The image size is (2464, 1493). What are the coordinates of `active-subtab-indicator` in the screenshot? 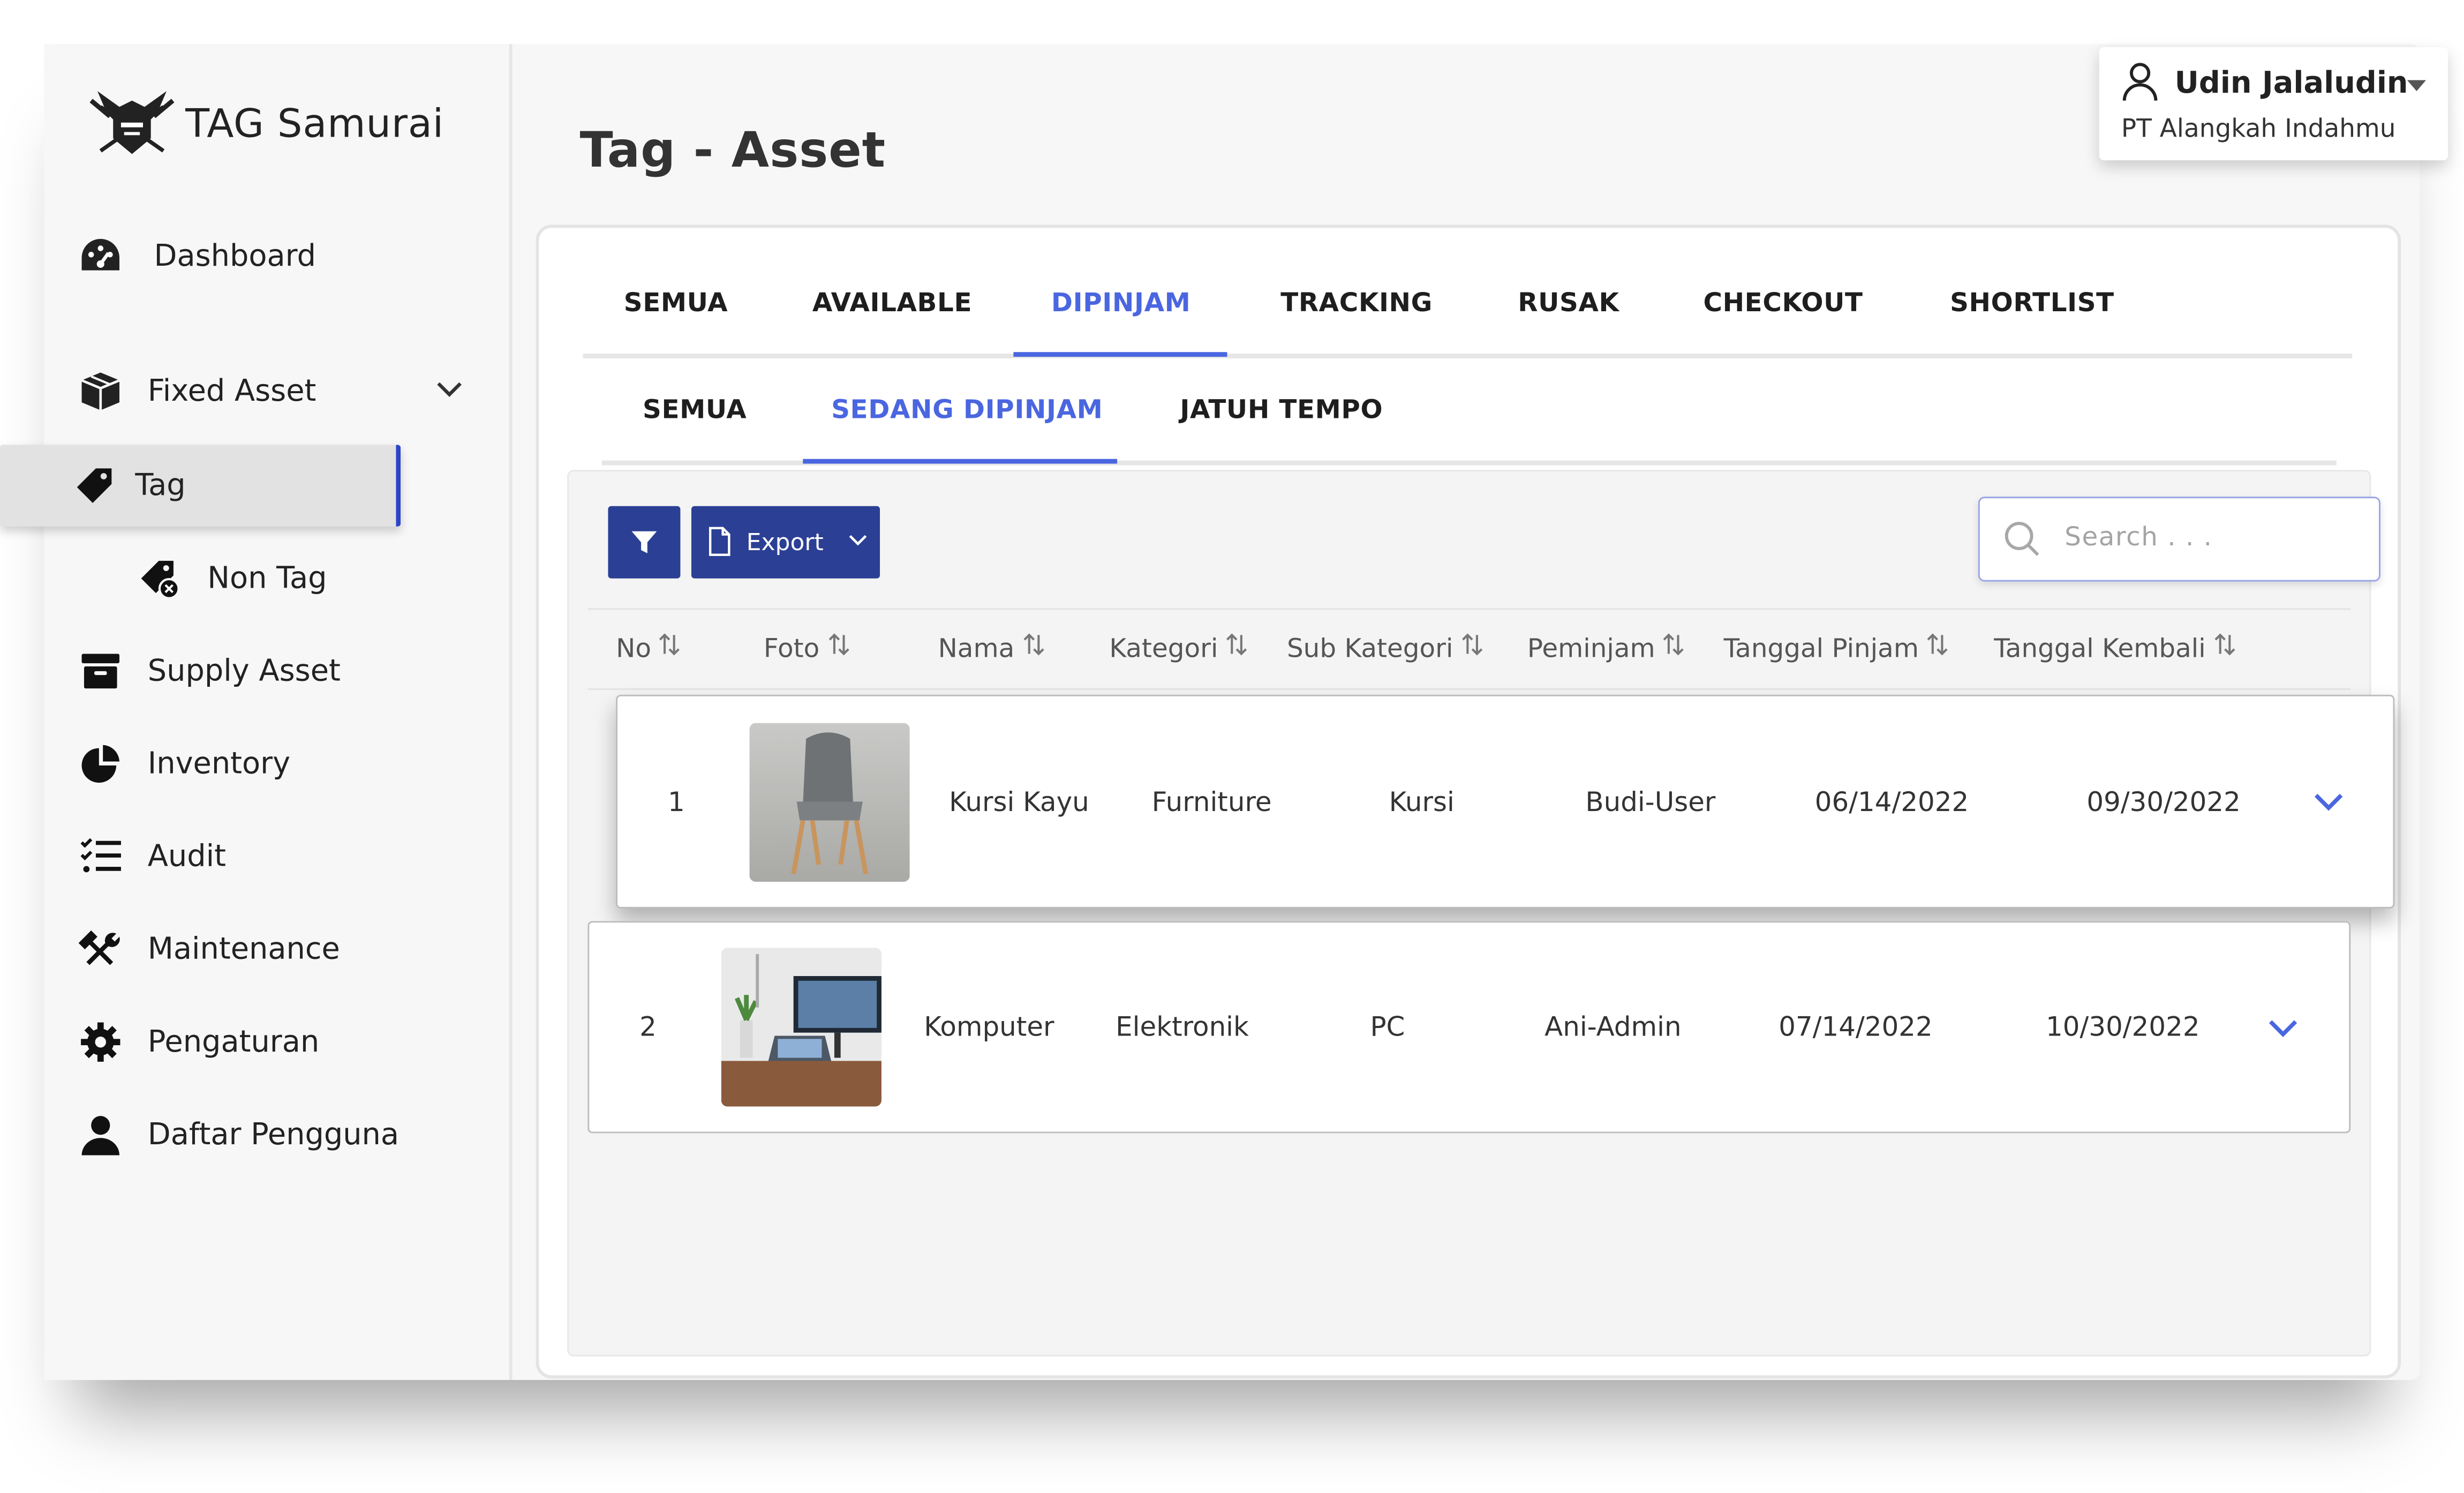 It's located at (961, 461).